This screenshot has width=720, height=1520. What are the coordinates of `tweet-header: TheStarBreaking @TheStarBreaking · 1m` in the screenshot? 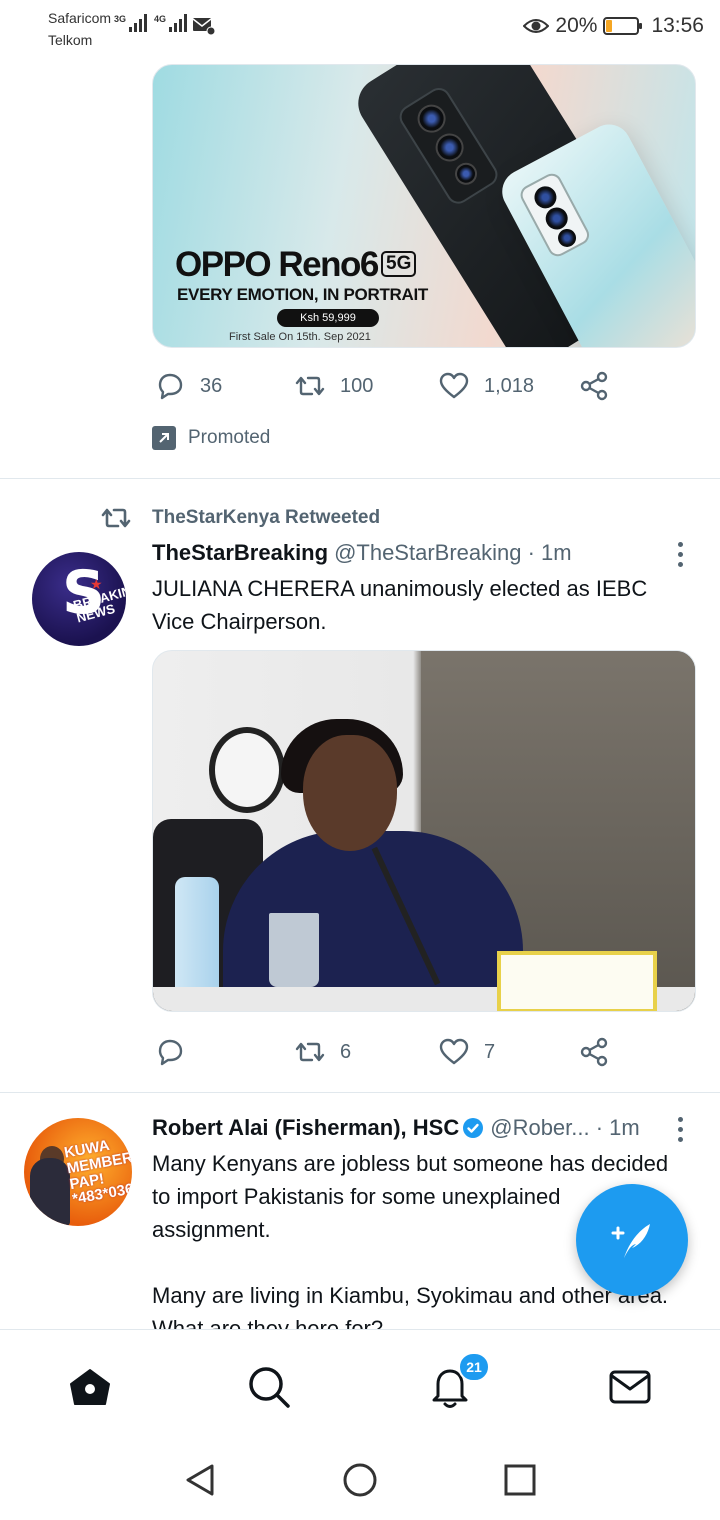 It's located at (362, 553).